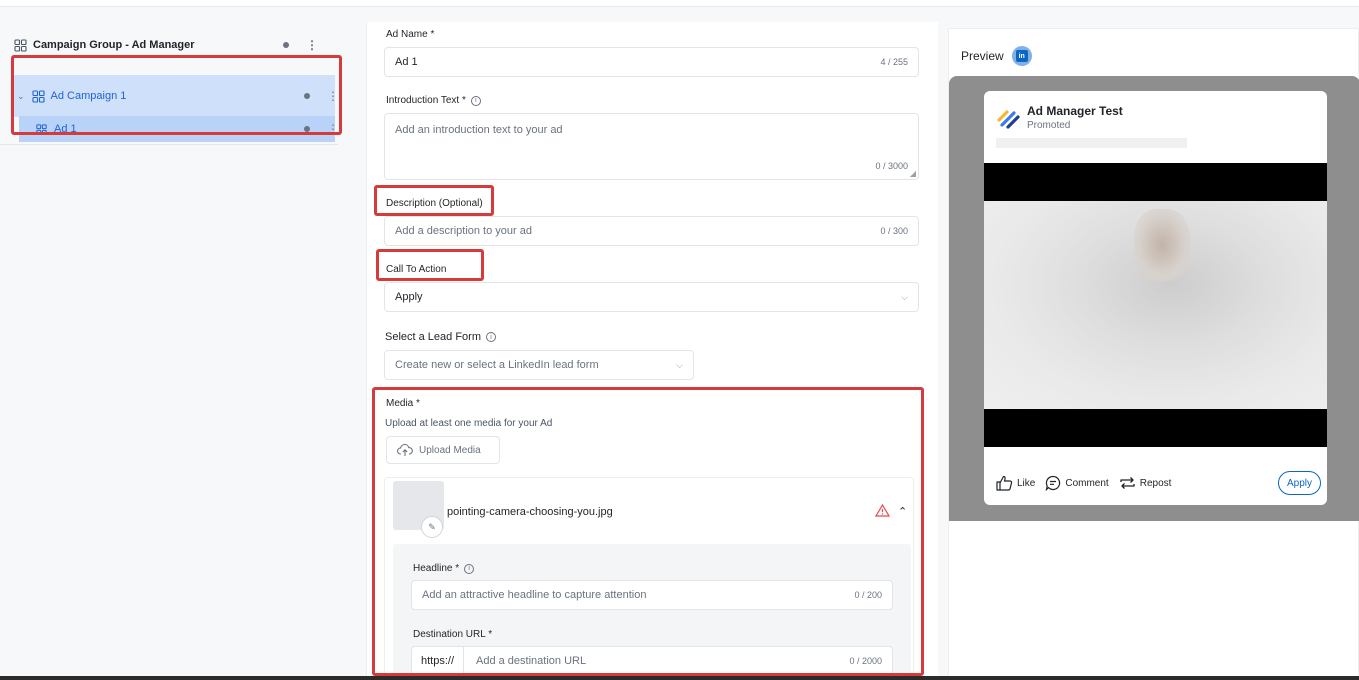 This screenshot has height=680, width=1359. Describe the element at coordinates (1021, 56) in the screenshot. I see `linkedin-icon: in` at that location.